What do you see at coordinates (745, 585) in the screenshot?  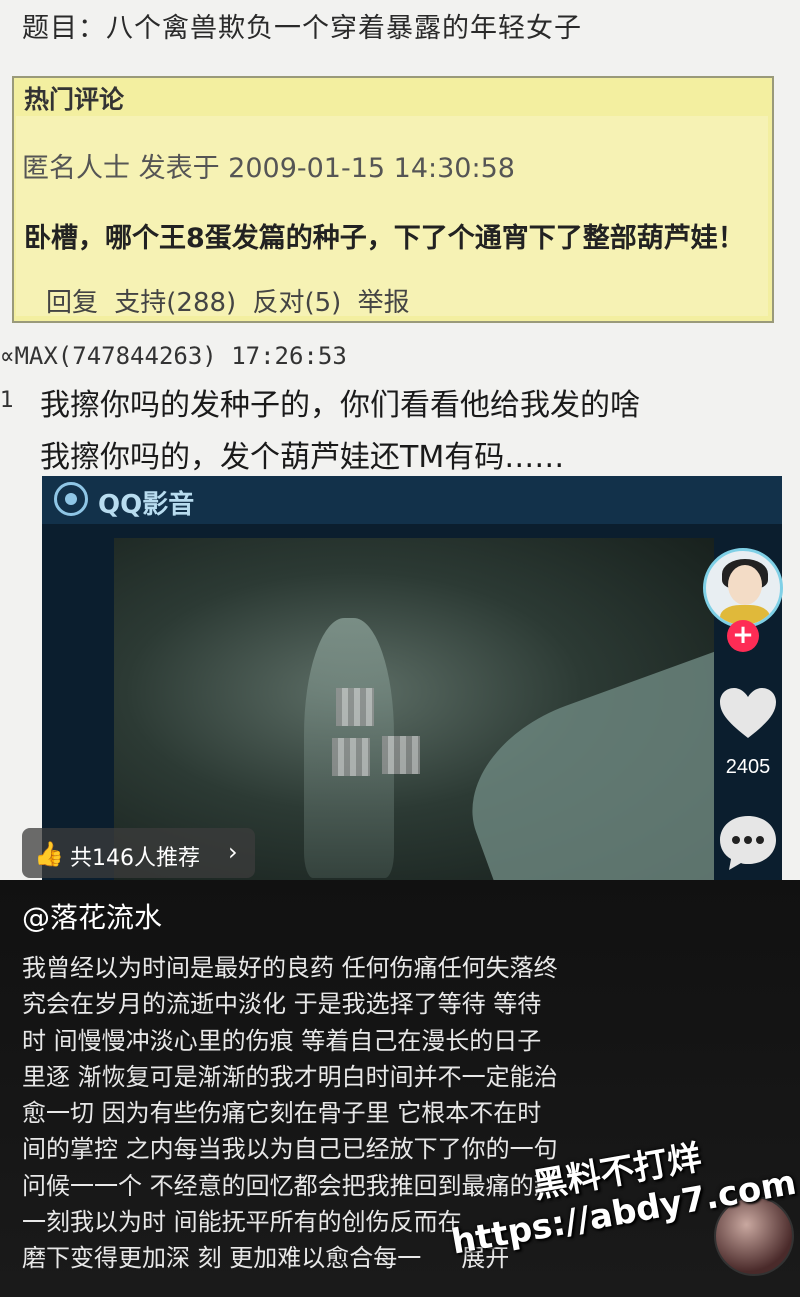 I see `avatar-face` at bounding box center [745, 585].